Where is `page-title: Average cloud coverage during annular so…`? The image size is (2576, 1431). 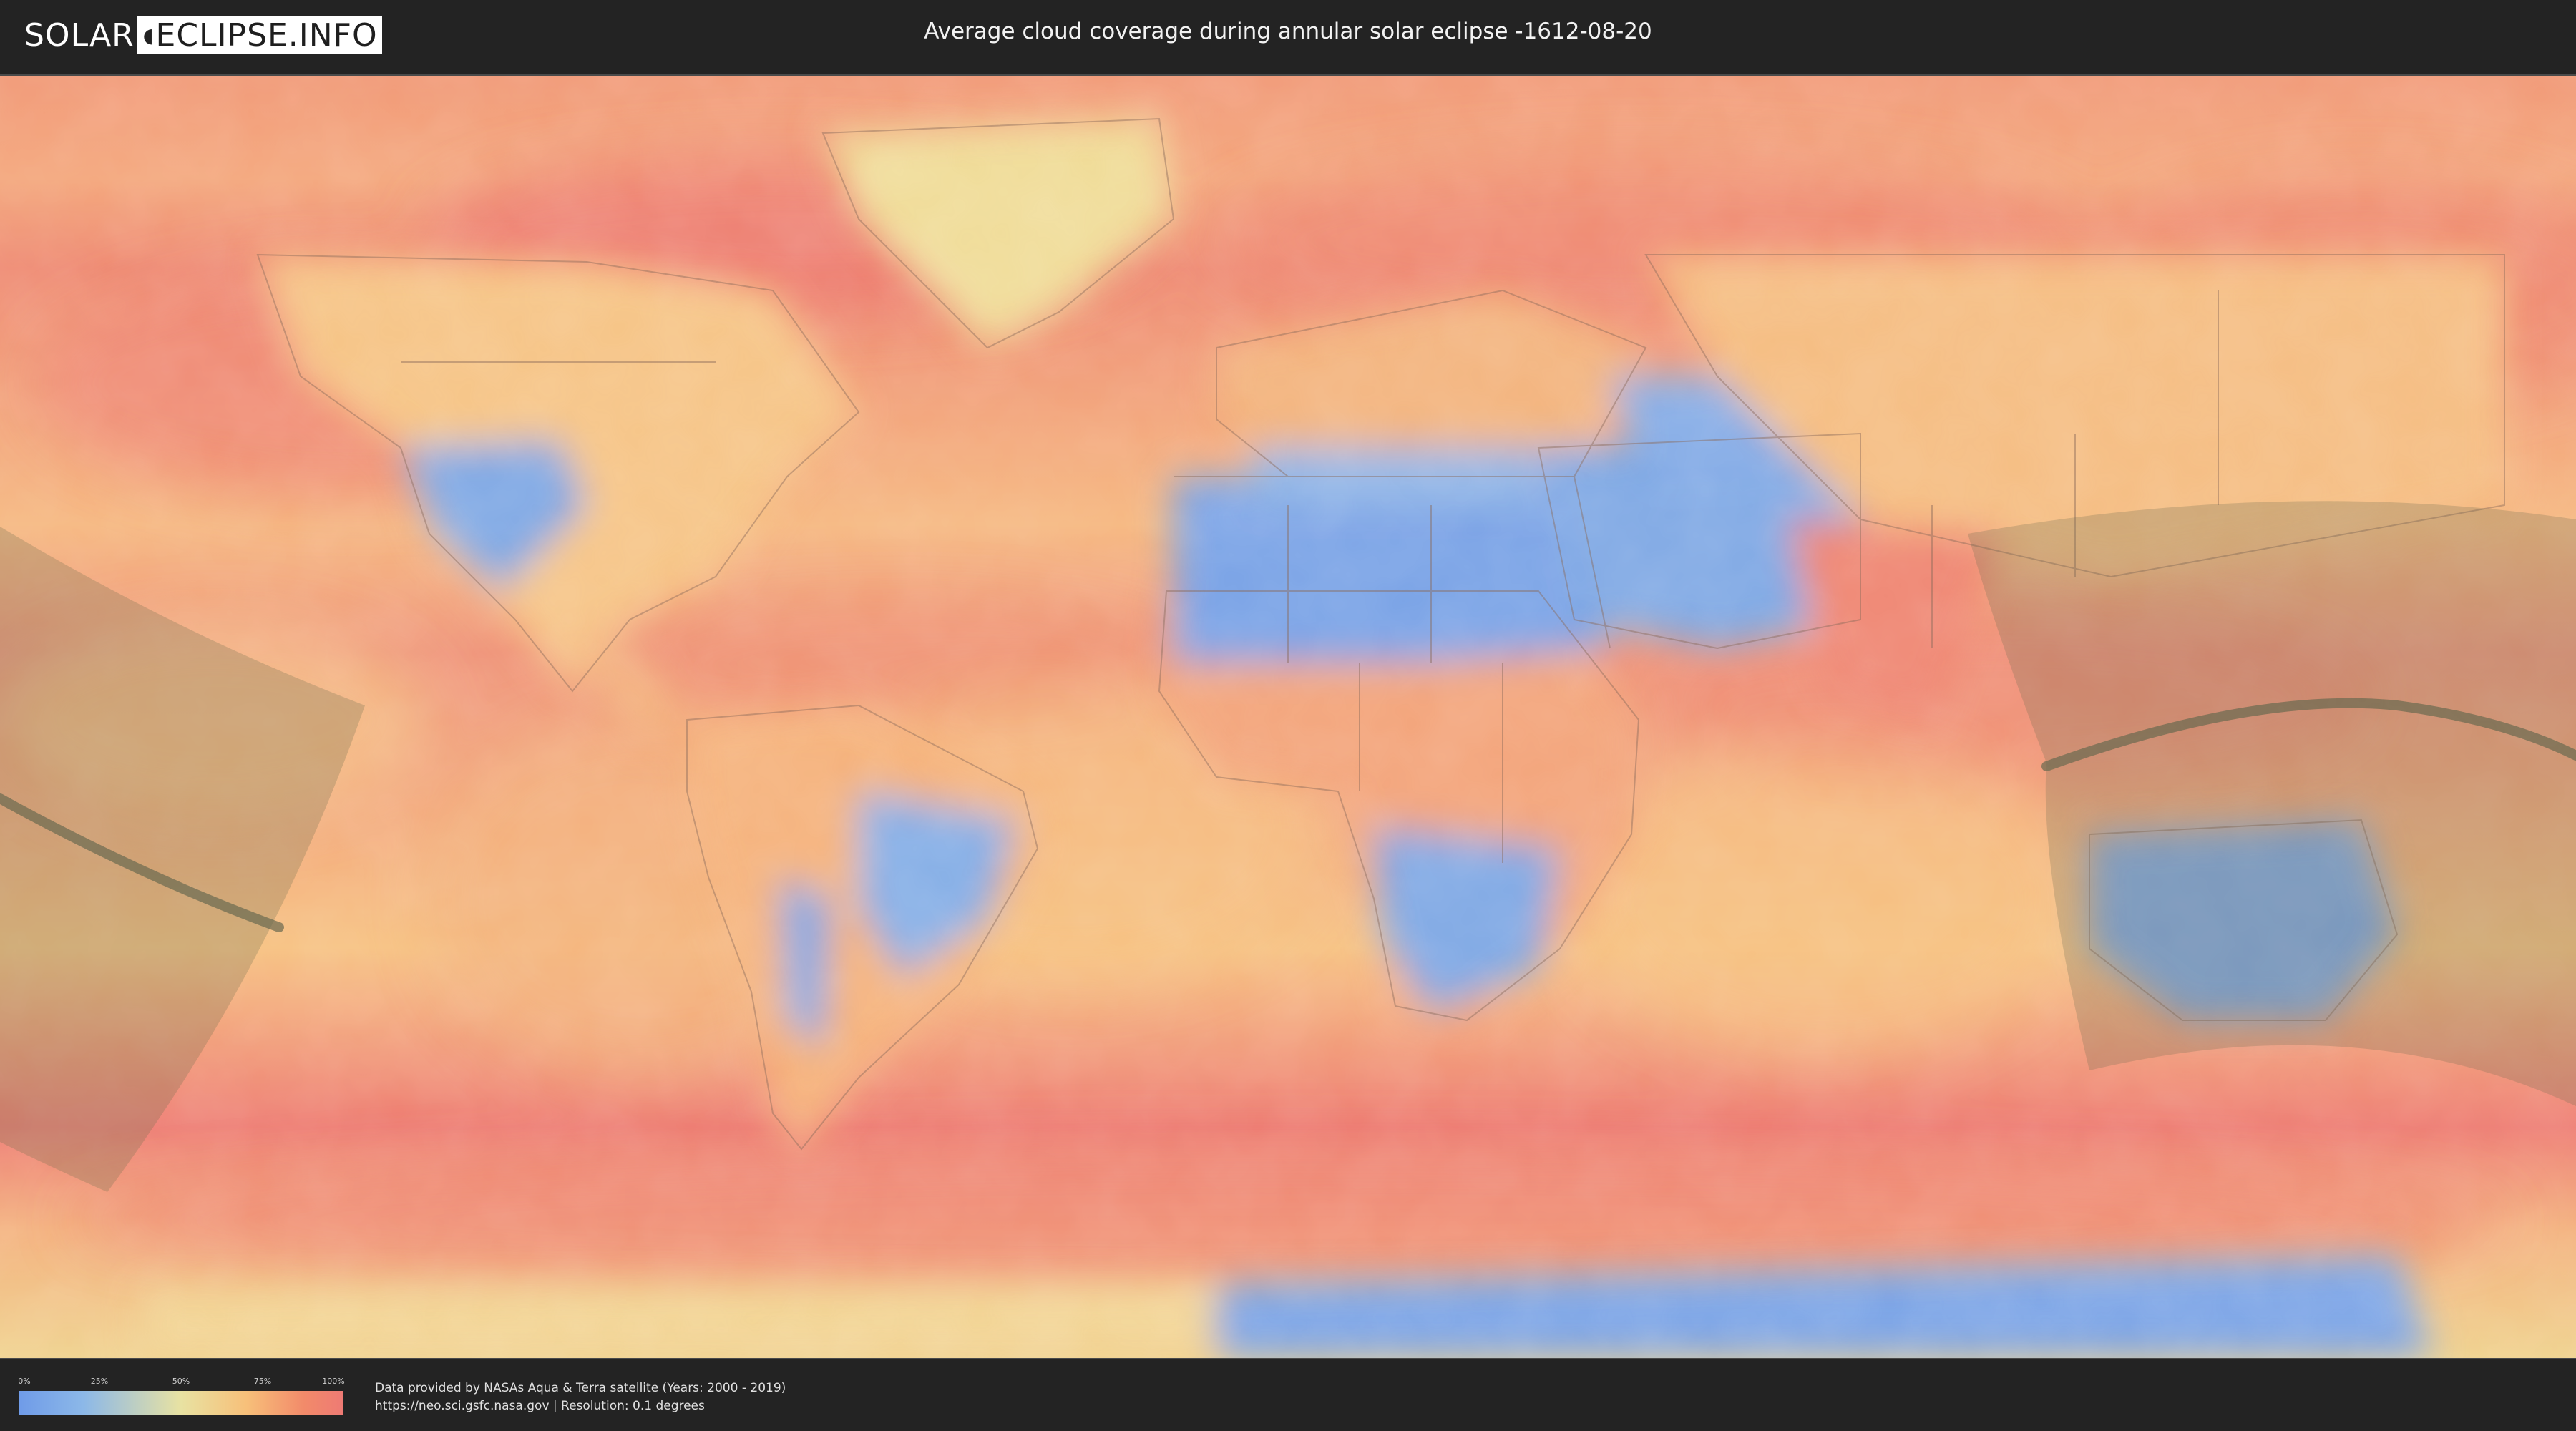
page-title: Average cloud coverage during annular so… is located at coordinates (1288, 31).